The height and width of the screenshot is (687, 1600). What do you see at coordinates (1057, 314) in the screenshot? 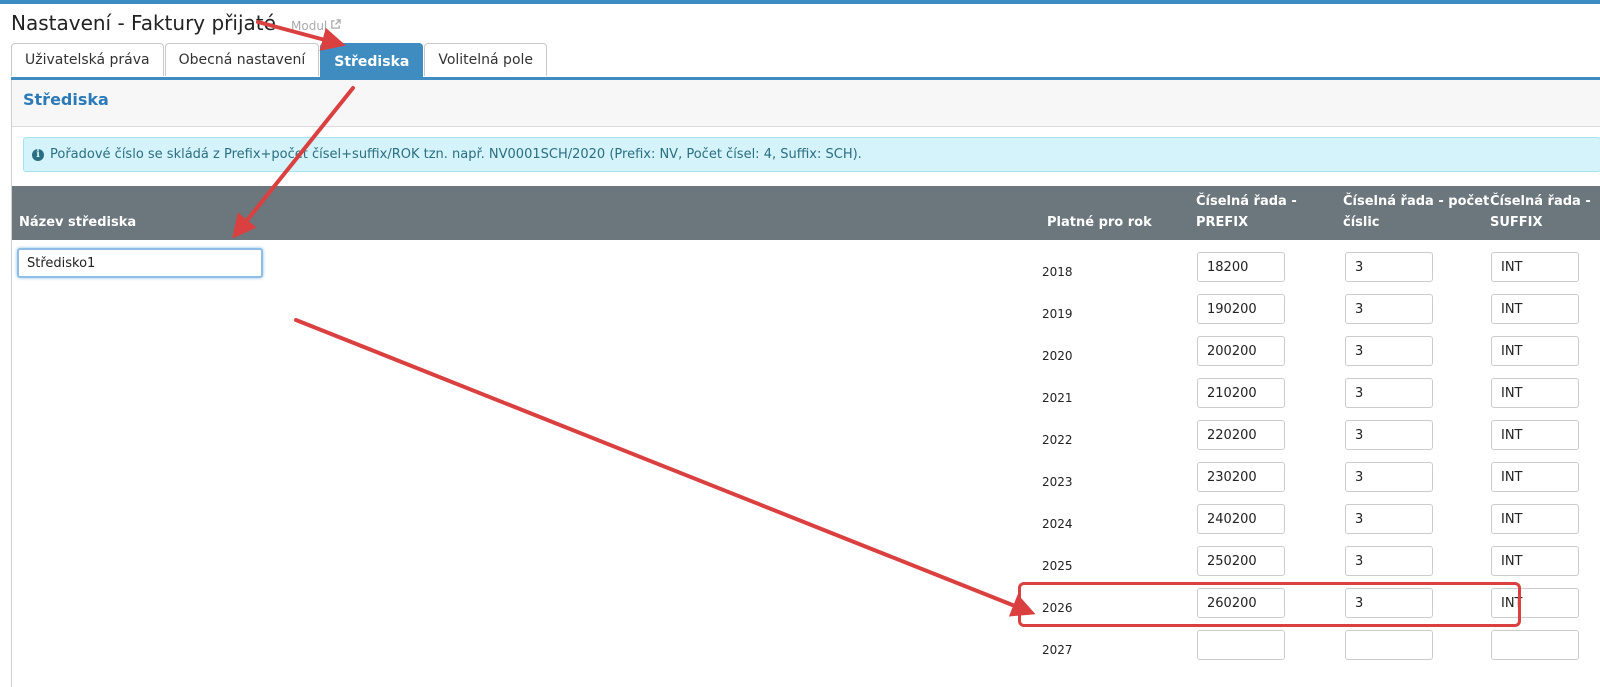
I see `row-year: 2019` at bounding box center [1057, 314].